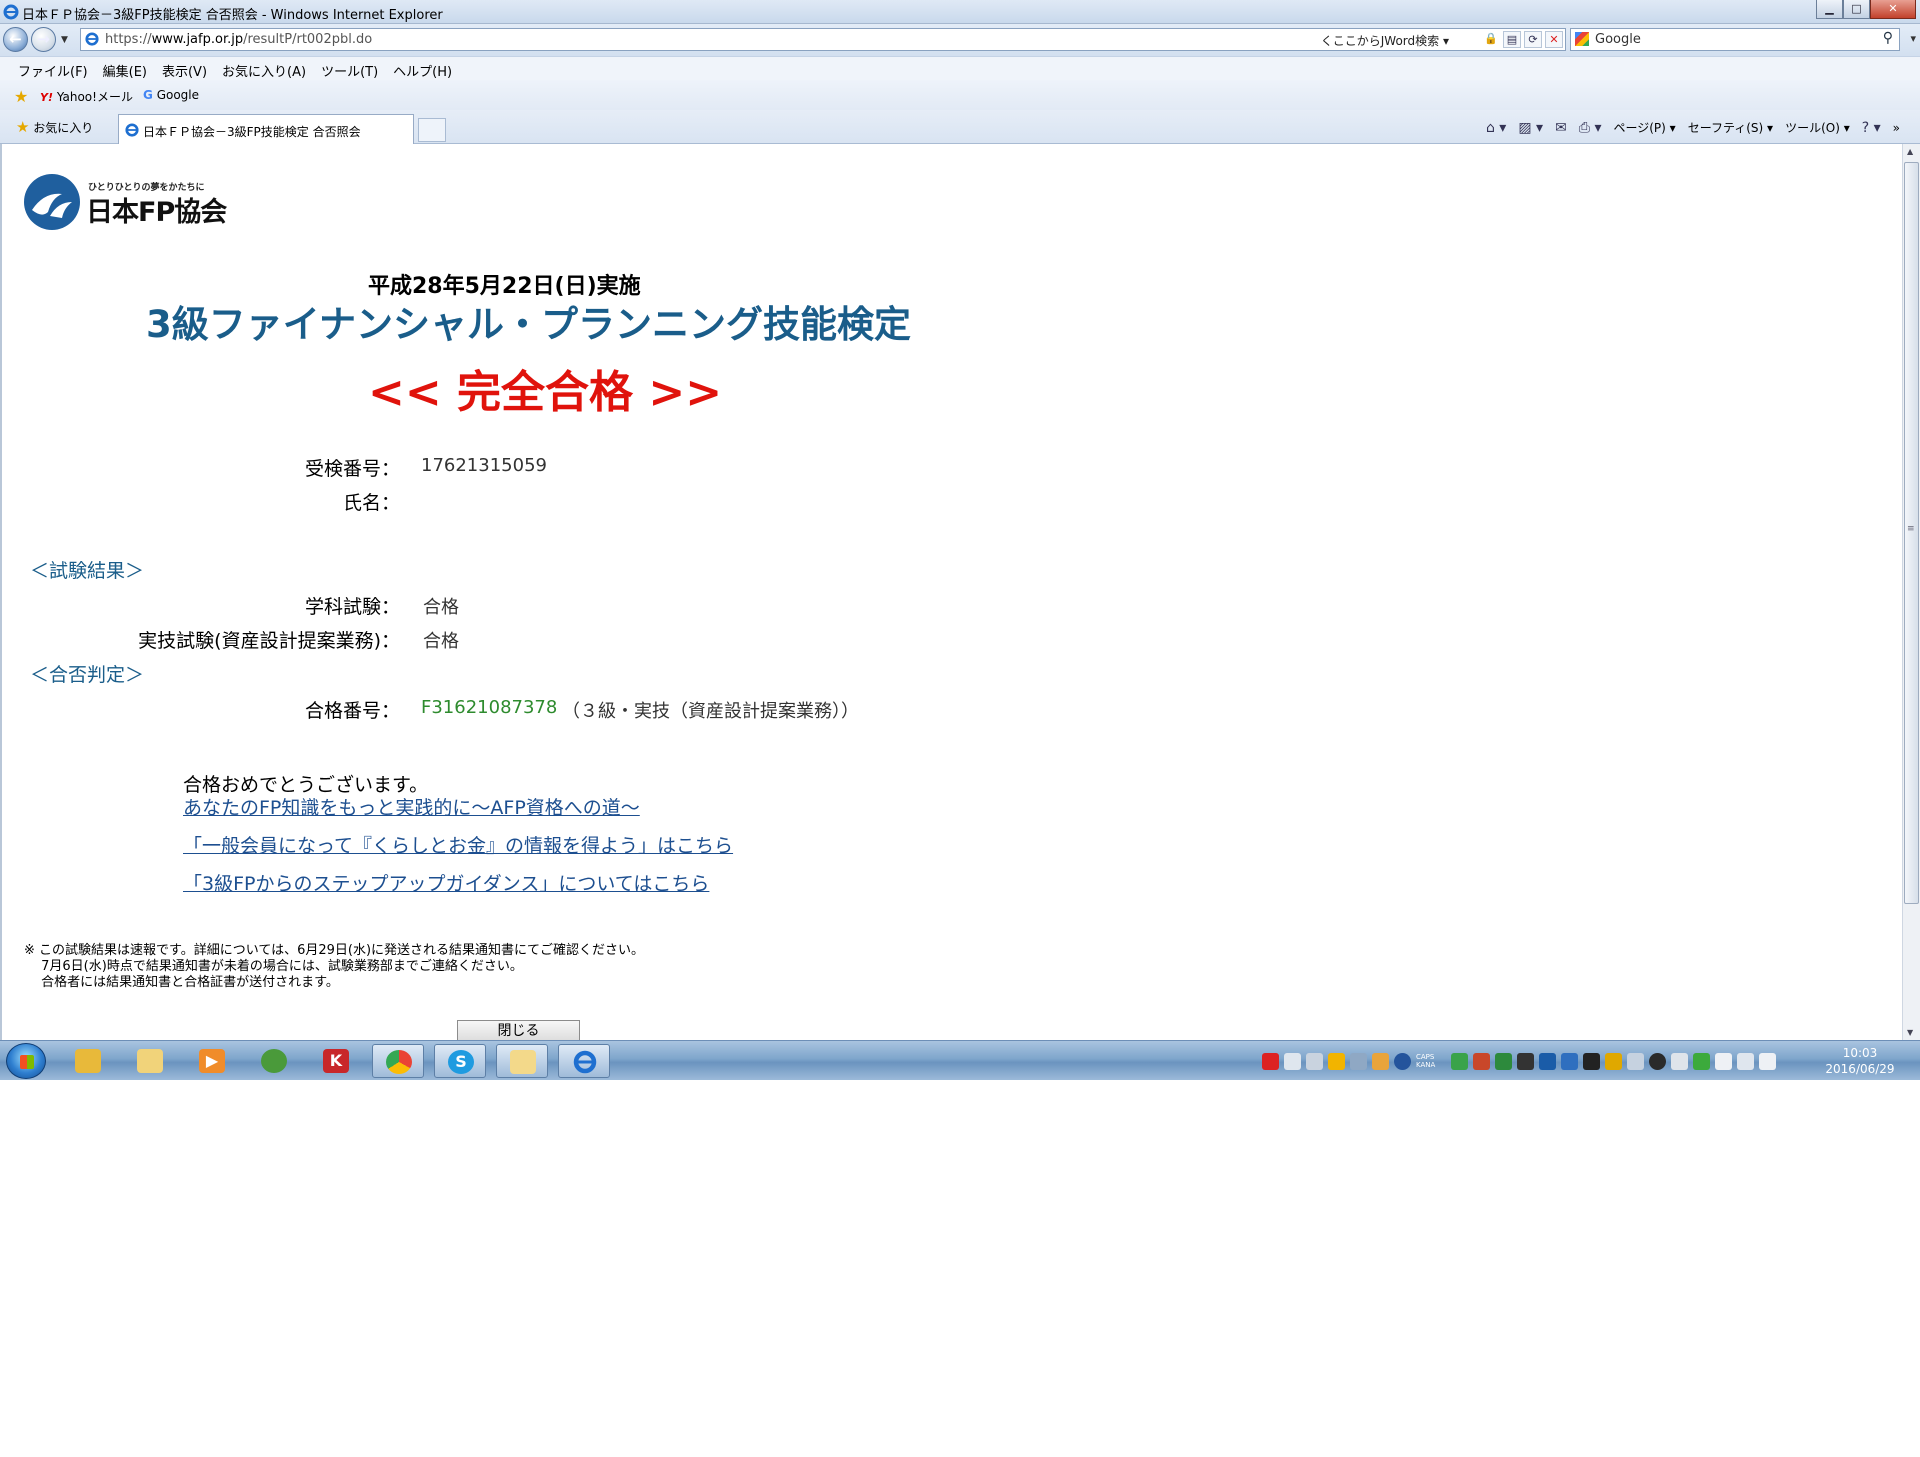  What do you see at coordinates (1871, 128) in the screenshot?
I see `help-icon: ? ▾` at bounding box center [1871, 128].